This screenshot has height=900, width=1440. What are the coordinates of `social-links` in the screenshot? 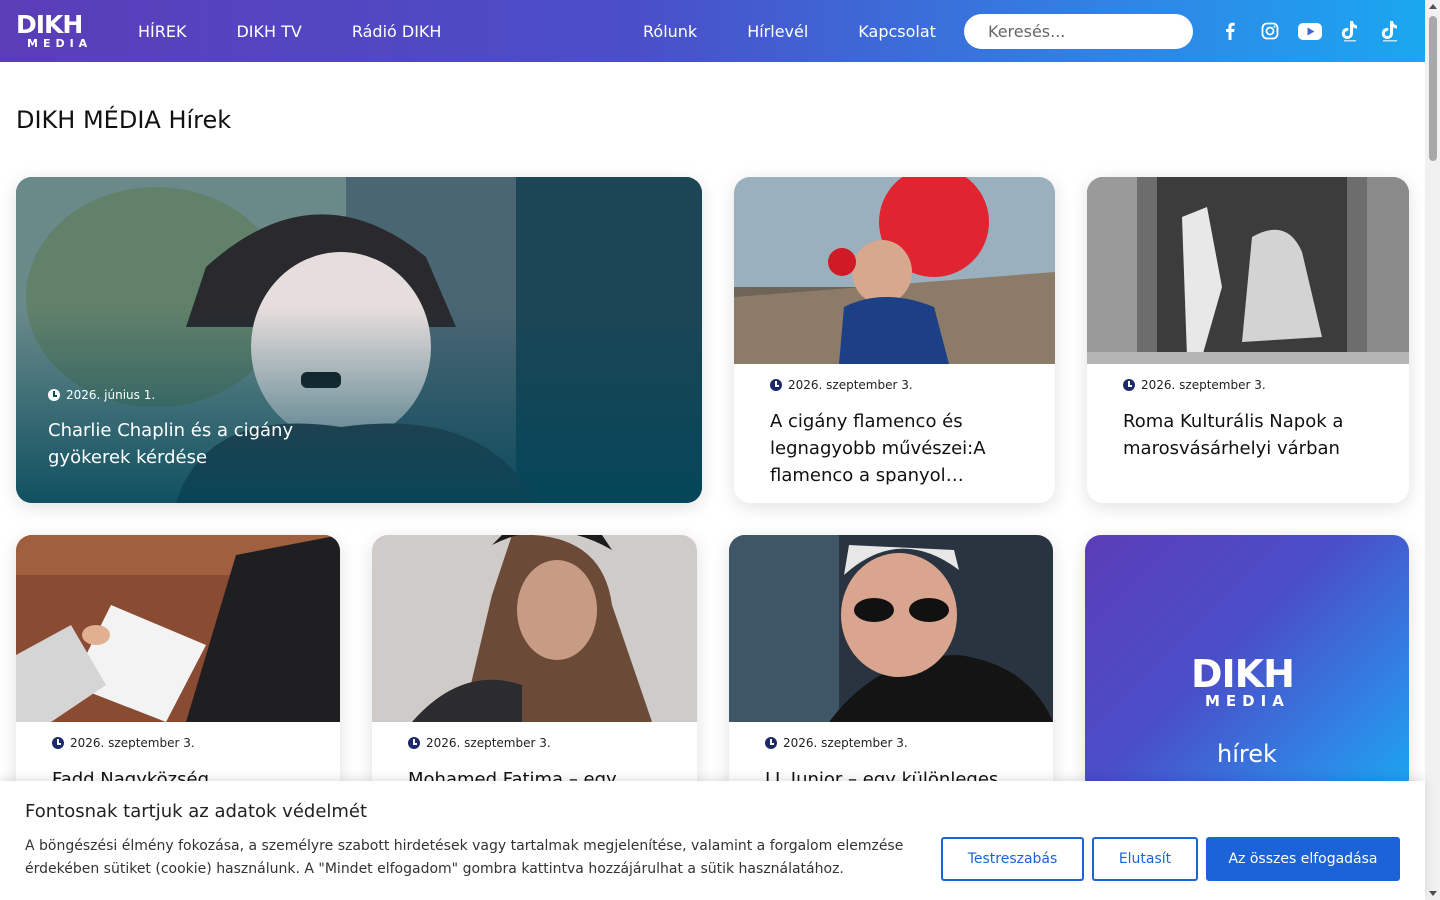 It's located at (1318, 31).